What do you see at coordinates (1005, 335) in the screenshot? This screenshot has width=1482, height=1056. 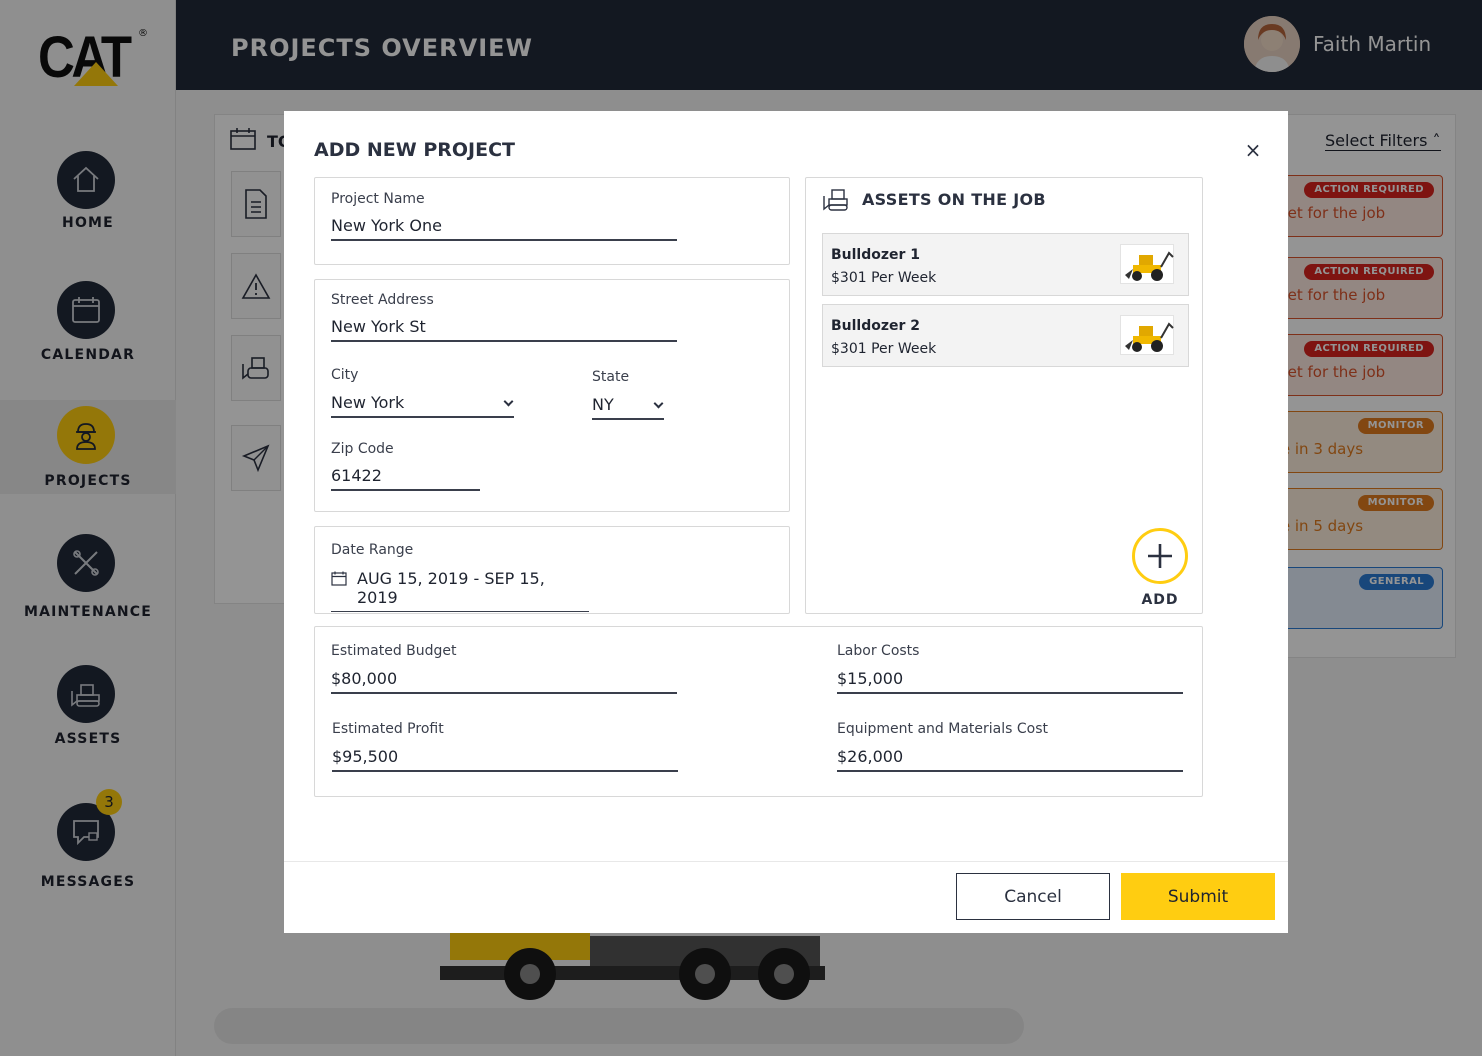 I see `asset-row: Bulldozer 2 $301 Per Week` at bounding box center [1005, 335].